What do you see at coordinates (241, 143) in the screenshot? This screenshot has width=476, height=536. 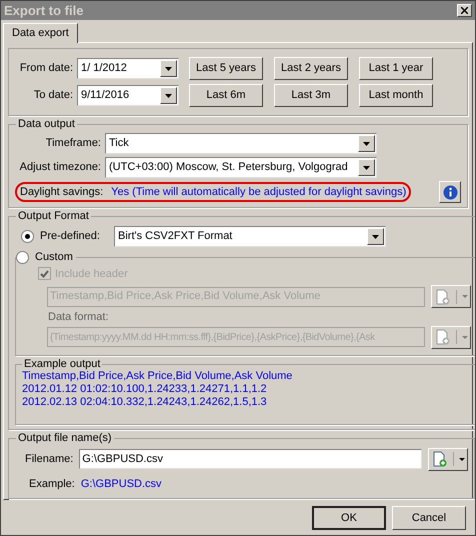 I see `timeframe-dropdown: Tick` at bounding box center [241, 143].